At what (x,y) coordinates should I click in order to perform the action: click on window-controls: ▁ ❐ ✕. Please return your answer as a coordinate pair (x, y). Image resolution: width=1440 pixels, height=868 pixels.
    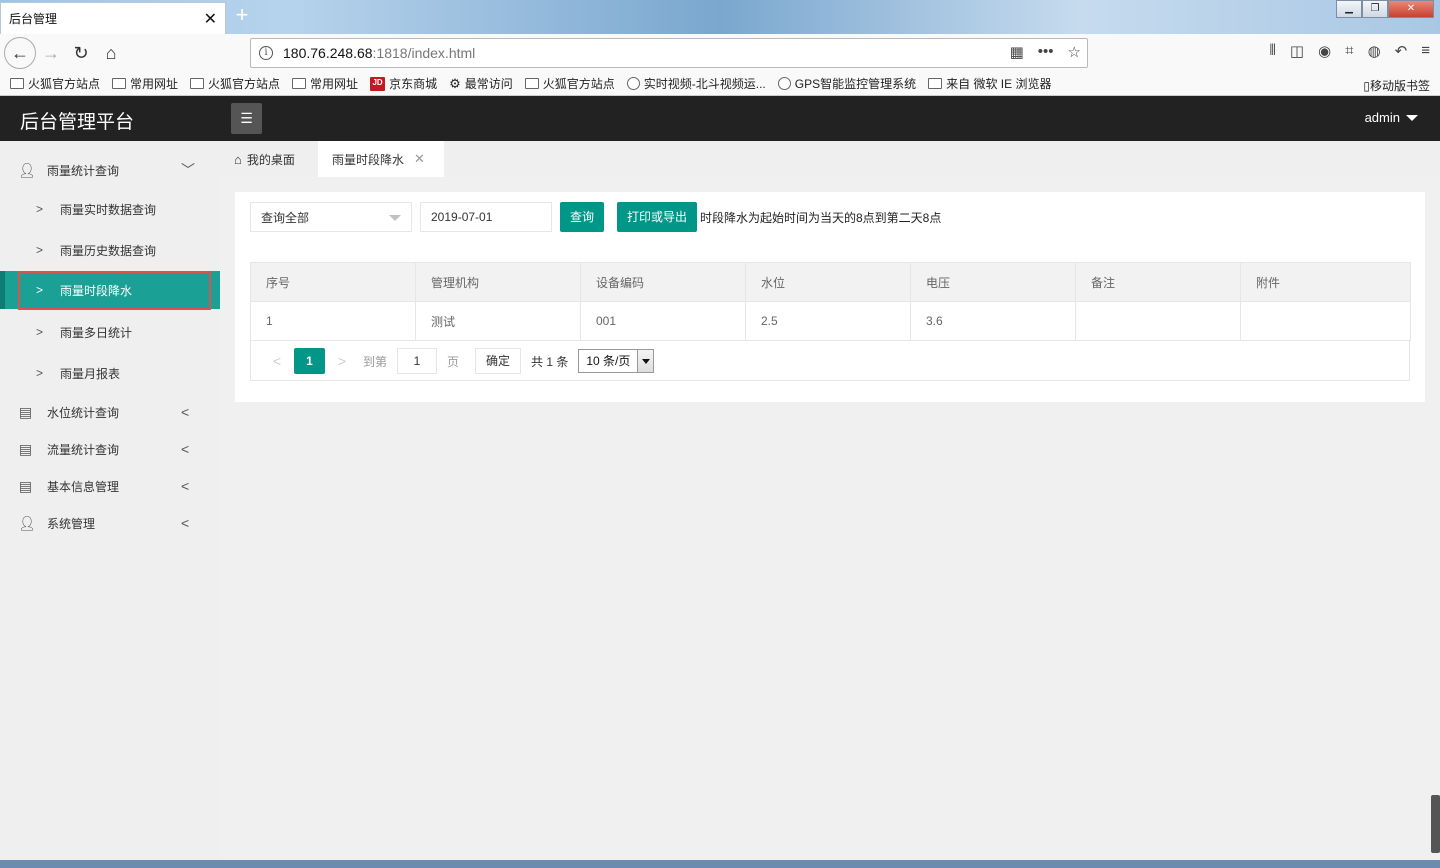
    Looking at the image, I should click on (1385, 9).